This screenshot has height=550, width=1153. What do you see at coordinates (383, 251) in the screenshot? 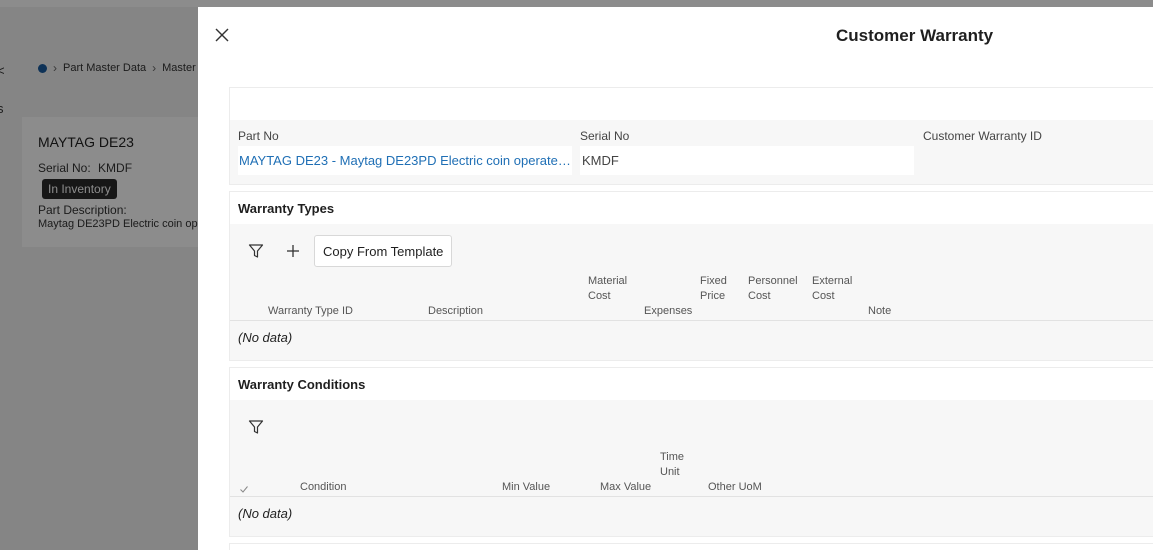
I see `copy-from-template-button: Copy From Template` at bounding box center [383, 251].